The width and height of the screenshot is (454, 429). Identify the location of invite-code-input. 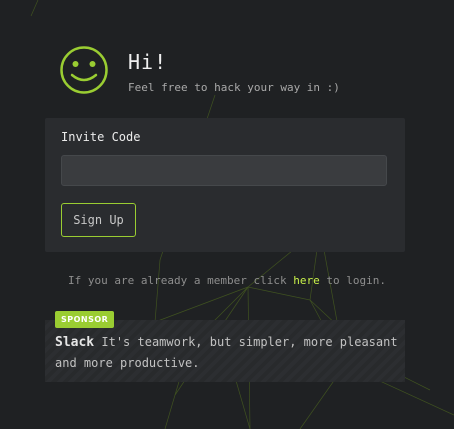
(224, 170).